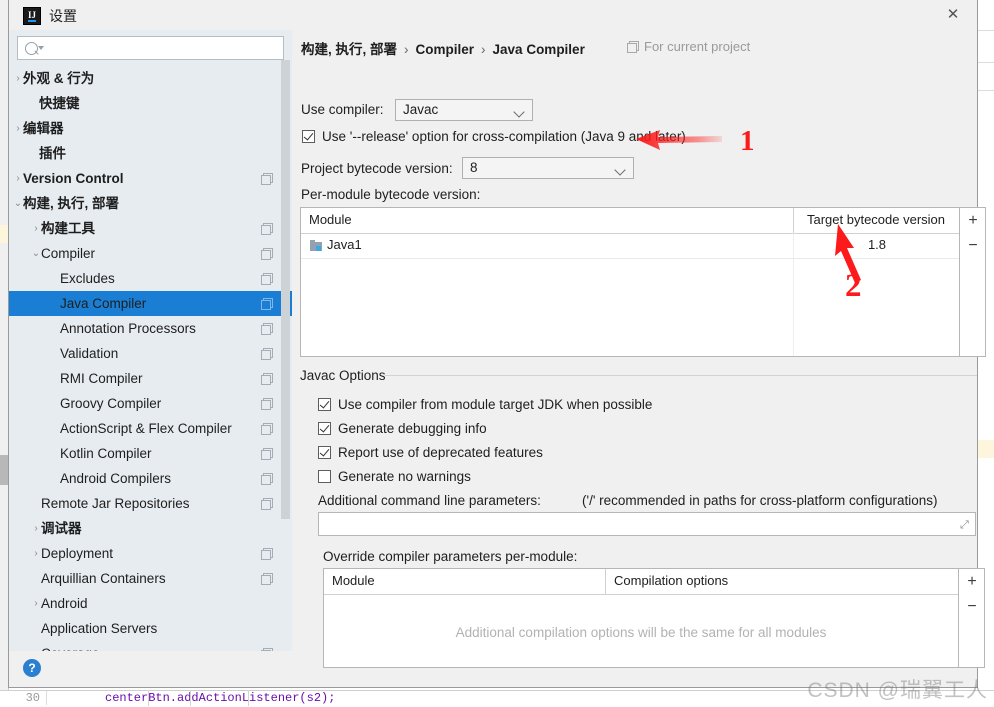  What do you see at coordinates (150, 353) in the screenshot?
I see `sidebar-item-validation: Validation` at bounding box center [150, 353].